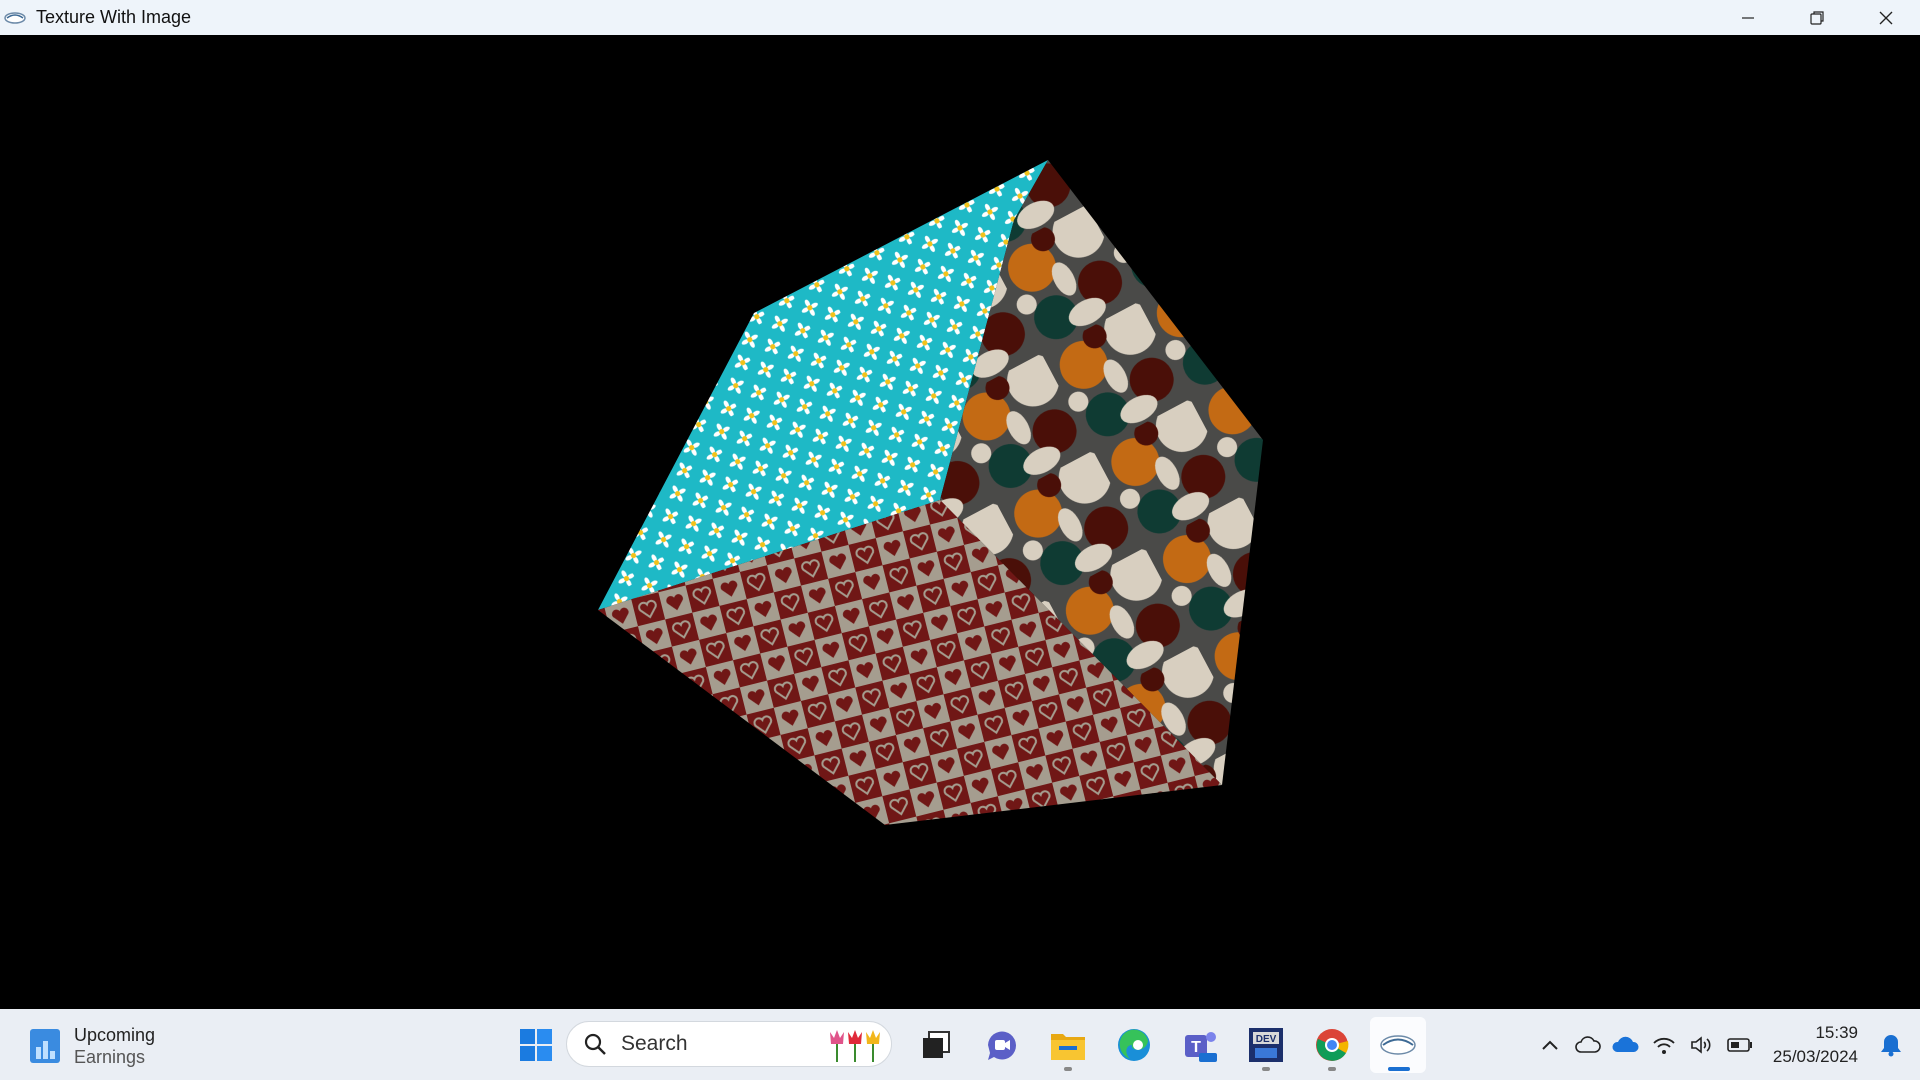 Image resolution: width=1920 pixels, height=1080 pixels. I want to click on devcpp-button: DEV, so click(1266, 1045).